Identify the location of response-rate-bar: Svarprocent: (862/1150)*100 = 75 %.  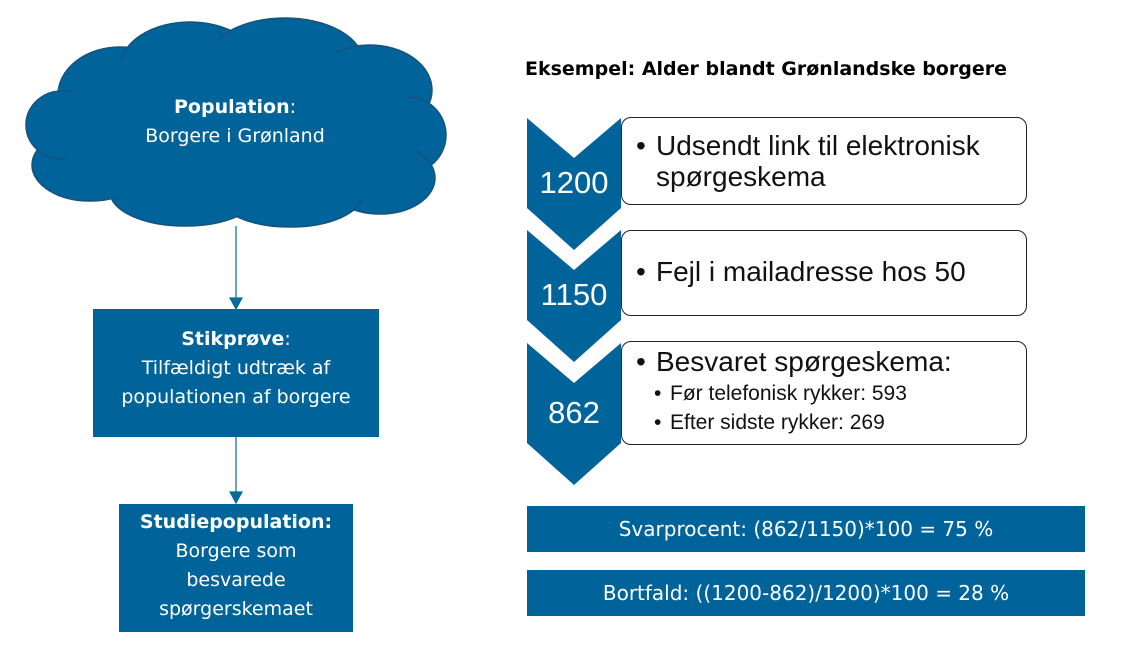
(806, 529).